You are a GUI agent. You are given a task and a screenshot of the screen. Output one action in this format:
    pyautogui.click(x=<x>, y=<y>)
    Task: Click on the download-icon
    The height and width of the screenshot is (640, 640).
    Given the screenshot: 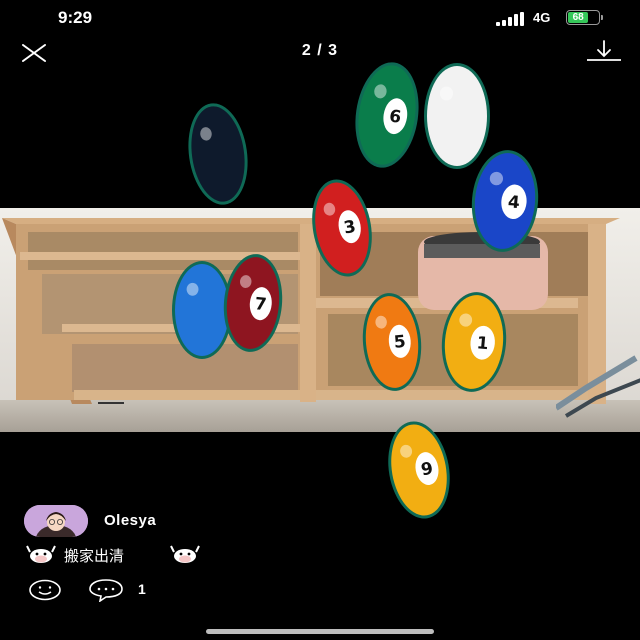 What is the action you would take?
    pyautogui.click(x=604, y=50)
    